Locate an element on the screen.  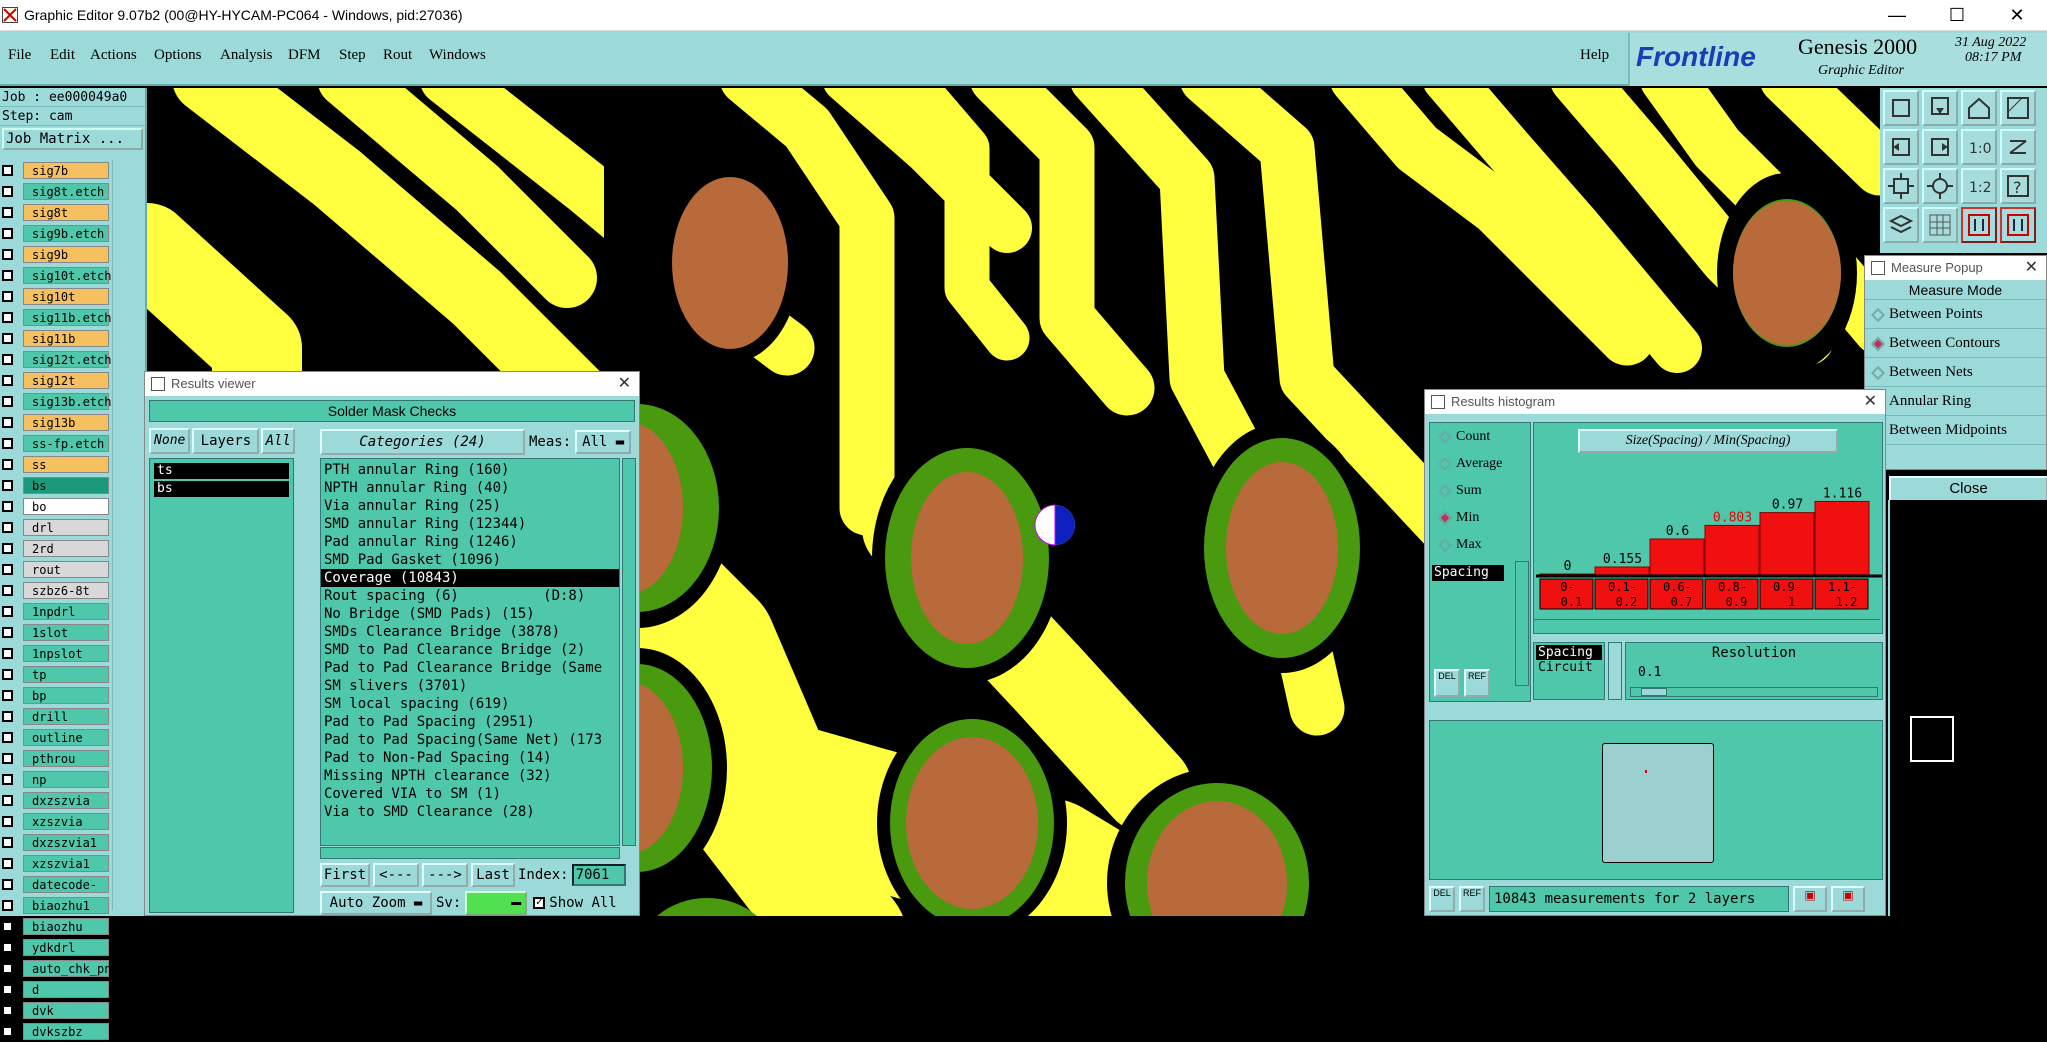
pan-right-icon is located at coordinates (1940, 147).